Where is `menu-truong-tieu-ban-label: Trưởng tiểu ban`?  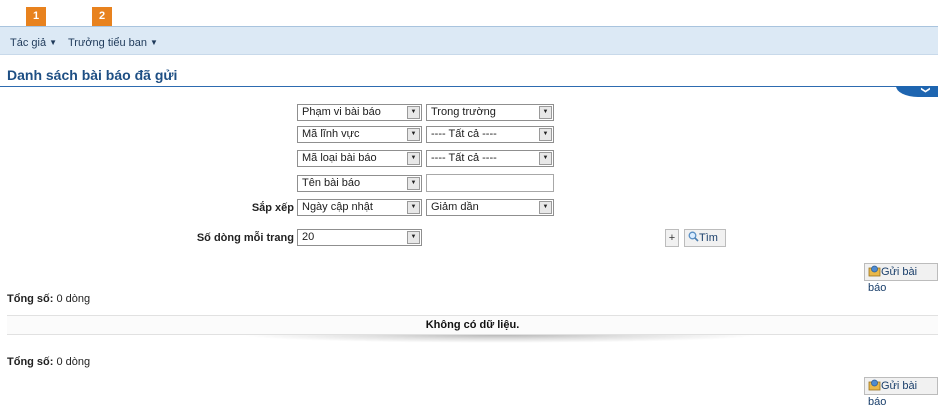
menu-truong-tieu-ban-label: Trưởng tiểu ban is located at coordinates (107, 43).